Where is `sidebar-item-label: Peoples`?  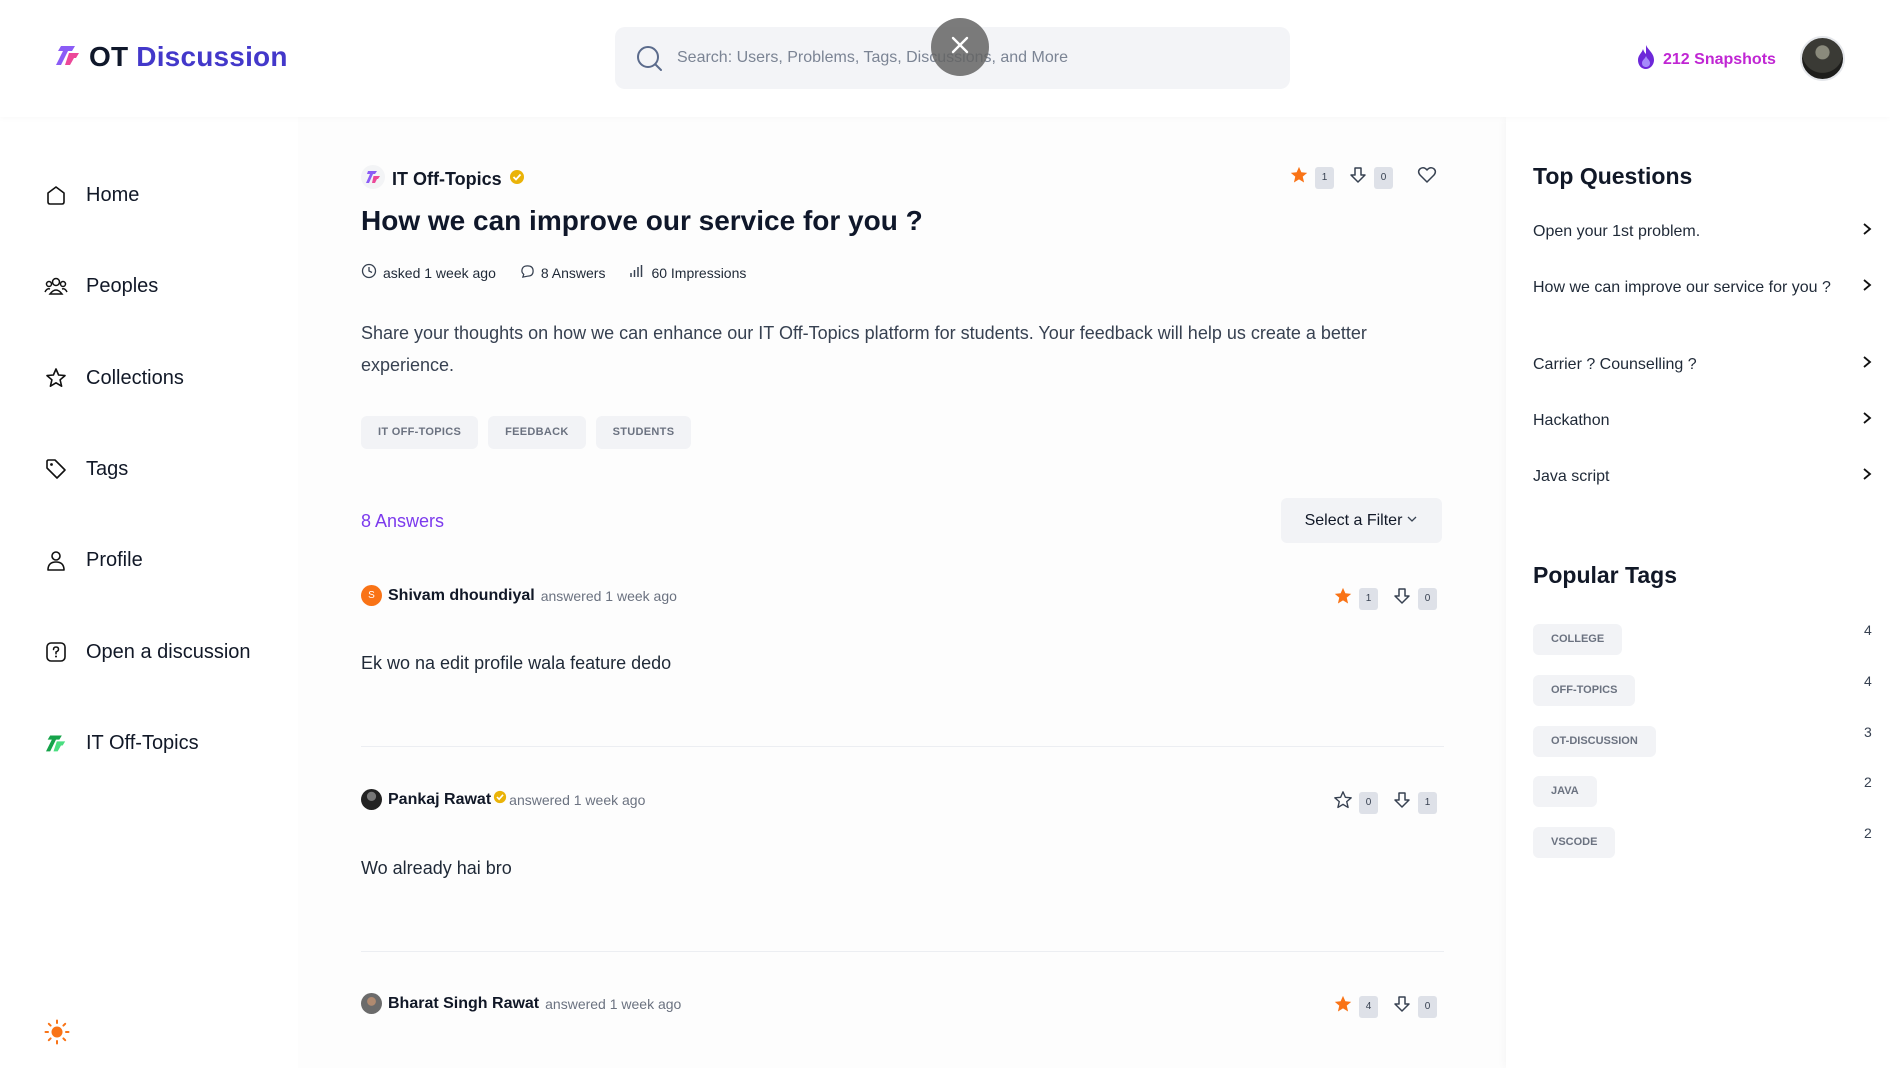 sidebar-item-label: Peoples is located at coordinates (122, 285).